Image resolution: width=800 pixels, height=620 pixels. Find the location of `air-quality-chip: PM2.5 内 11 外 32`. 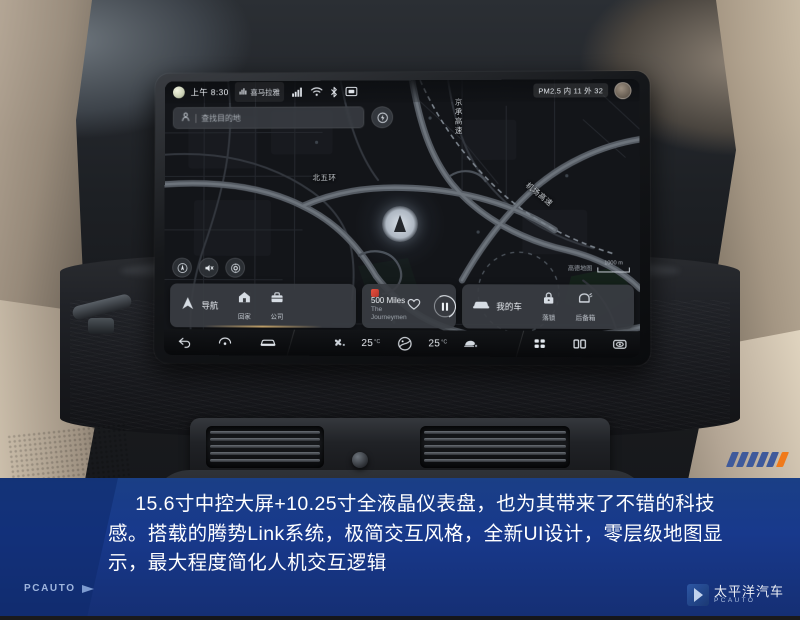

air-quality-chip: PM2.5 内 11 外 32 is located at coordinates (571, 90).